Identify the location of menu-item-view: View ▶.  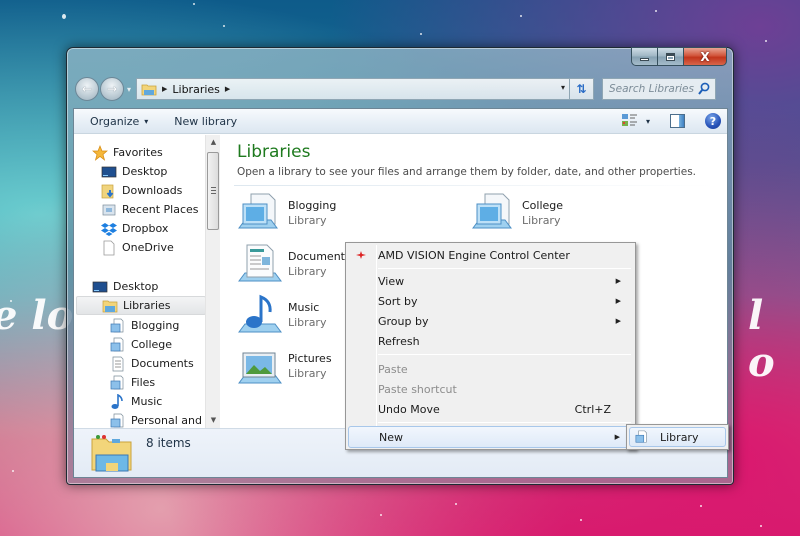
(490, 281).